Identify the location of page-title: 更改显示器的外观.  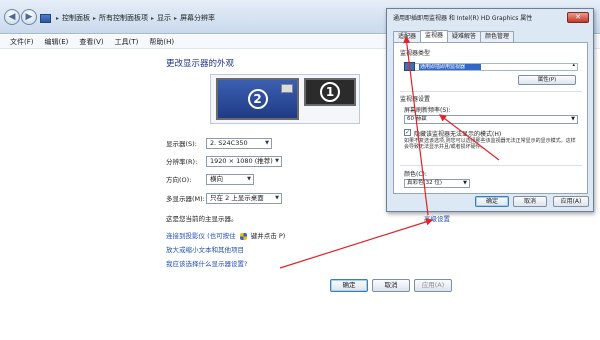
(200, 64).